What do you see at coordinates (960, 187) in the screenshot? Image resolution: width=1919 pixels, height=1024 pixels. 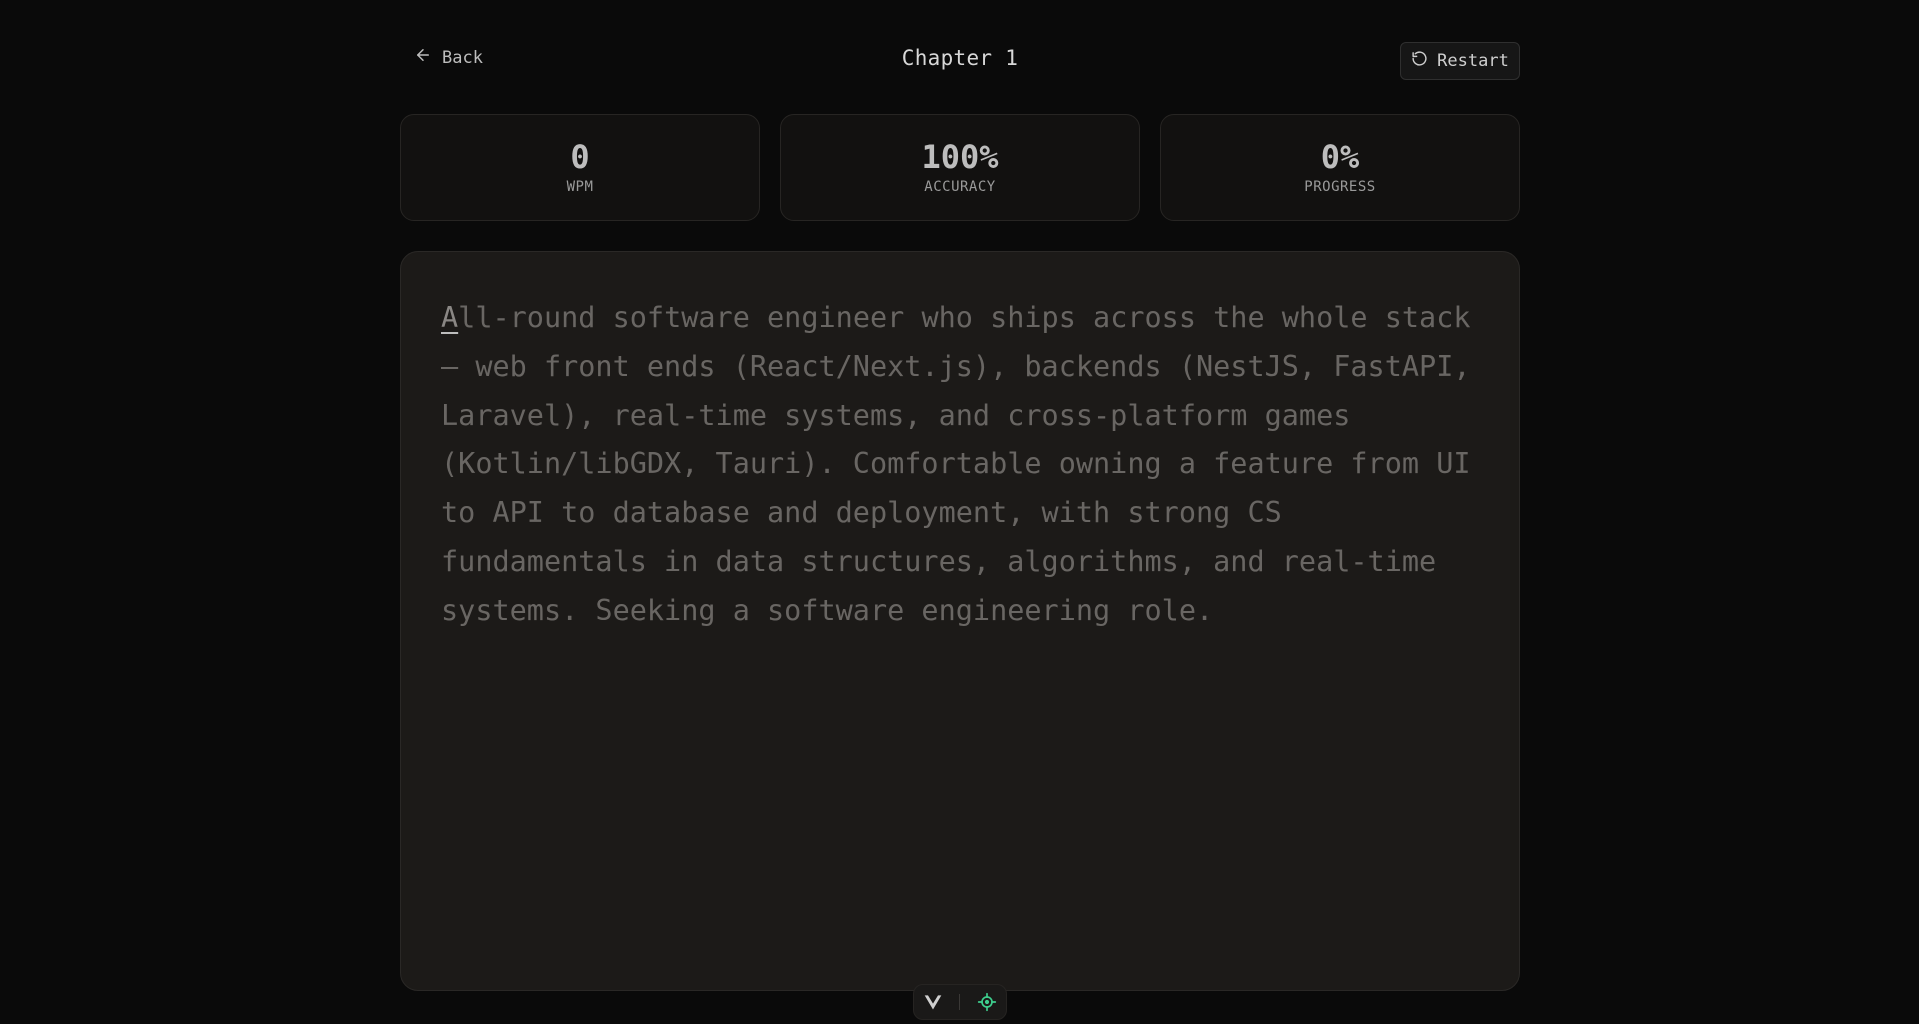 I see `accuracy-label: ACCURACY` at bounding box center [960, 187].